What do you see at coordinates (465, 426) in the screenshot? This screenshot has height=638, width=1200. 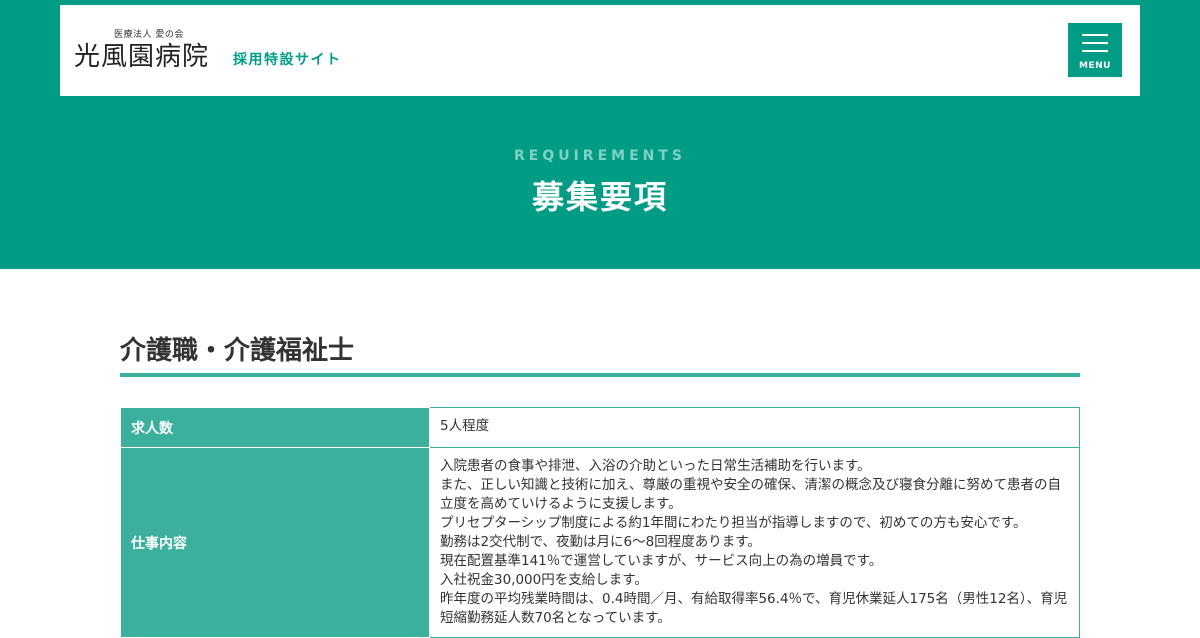 I see `row-value-line: 5人程度` at bounding box center [465, 426].